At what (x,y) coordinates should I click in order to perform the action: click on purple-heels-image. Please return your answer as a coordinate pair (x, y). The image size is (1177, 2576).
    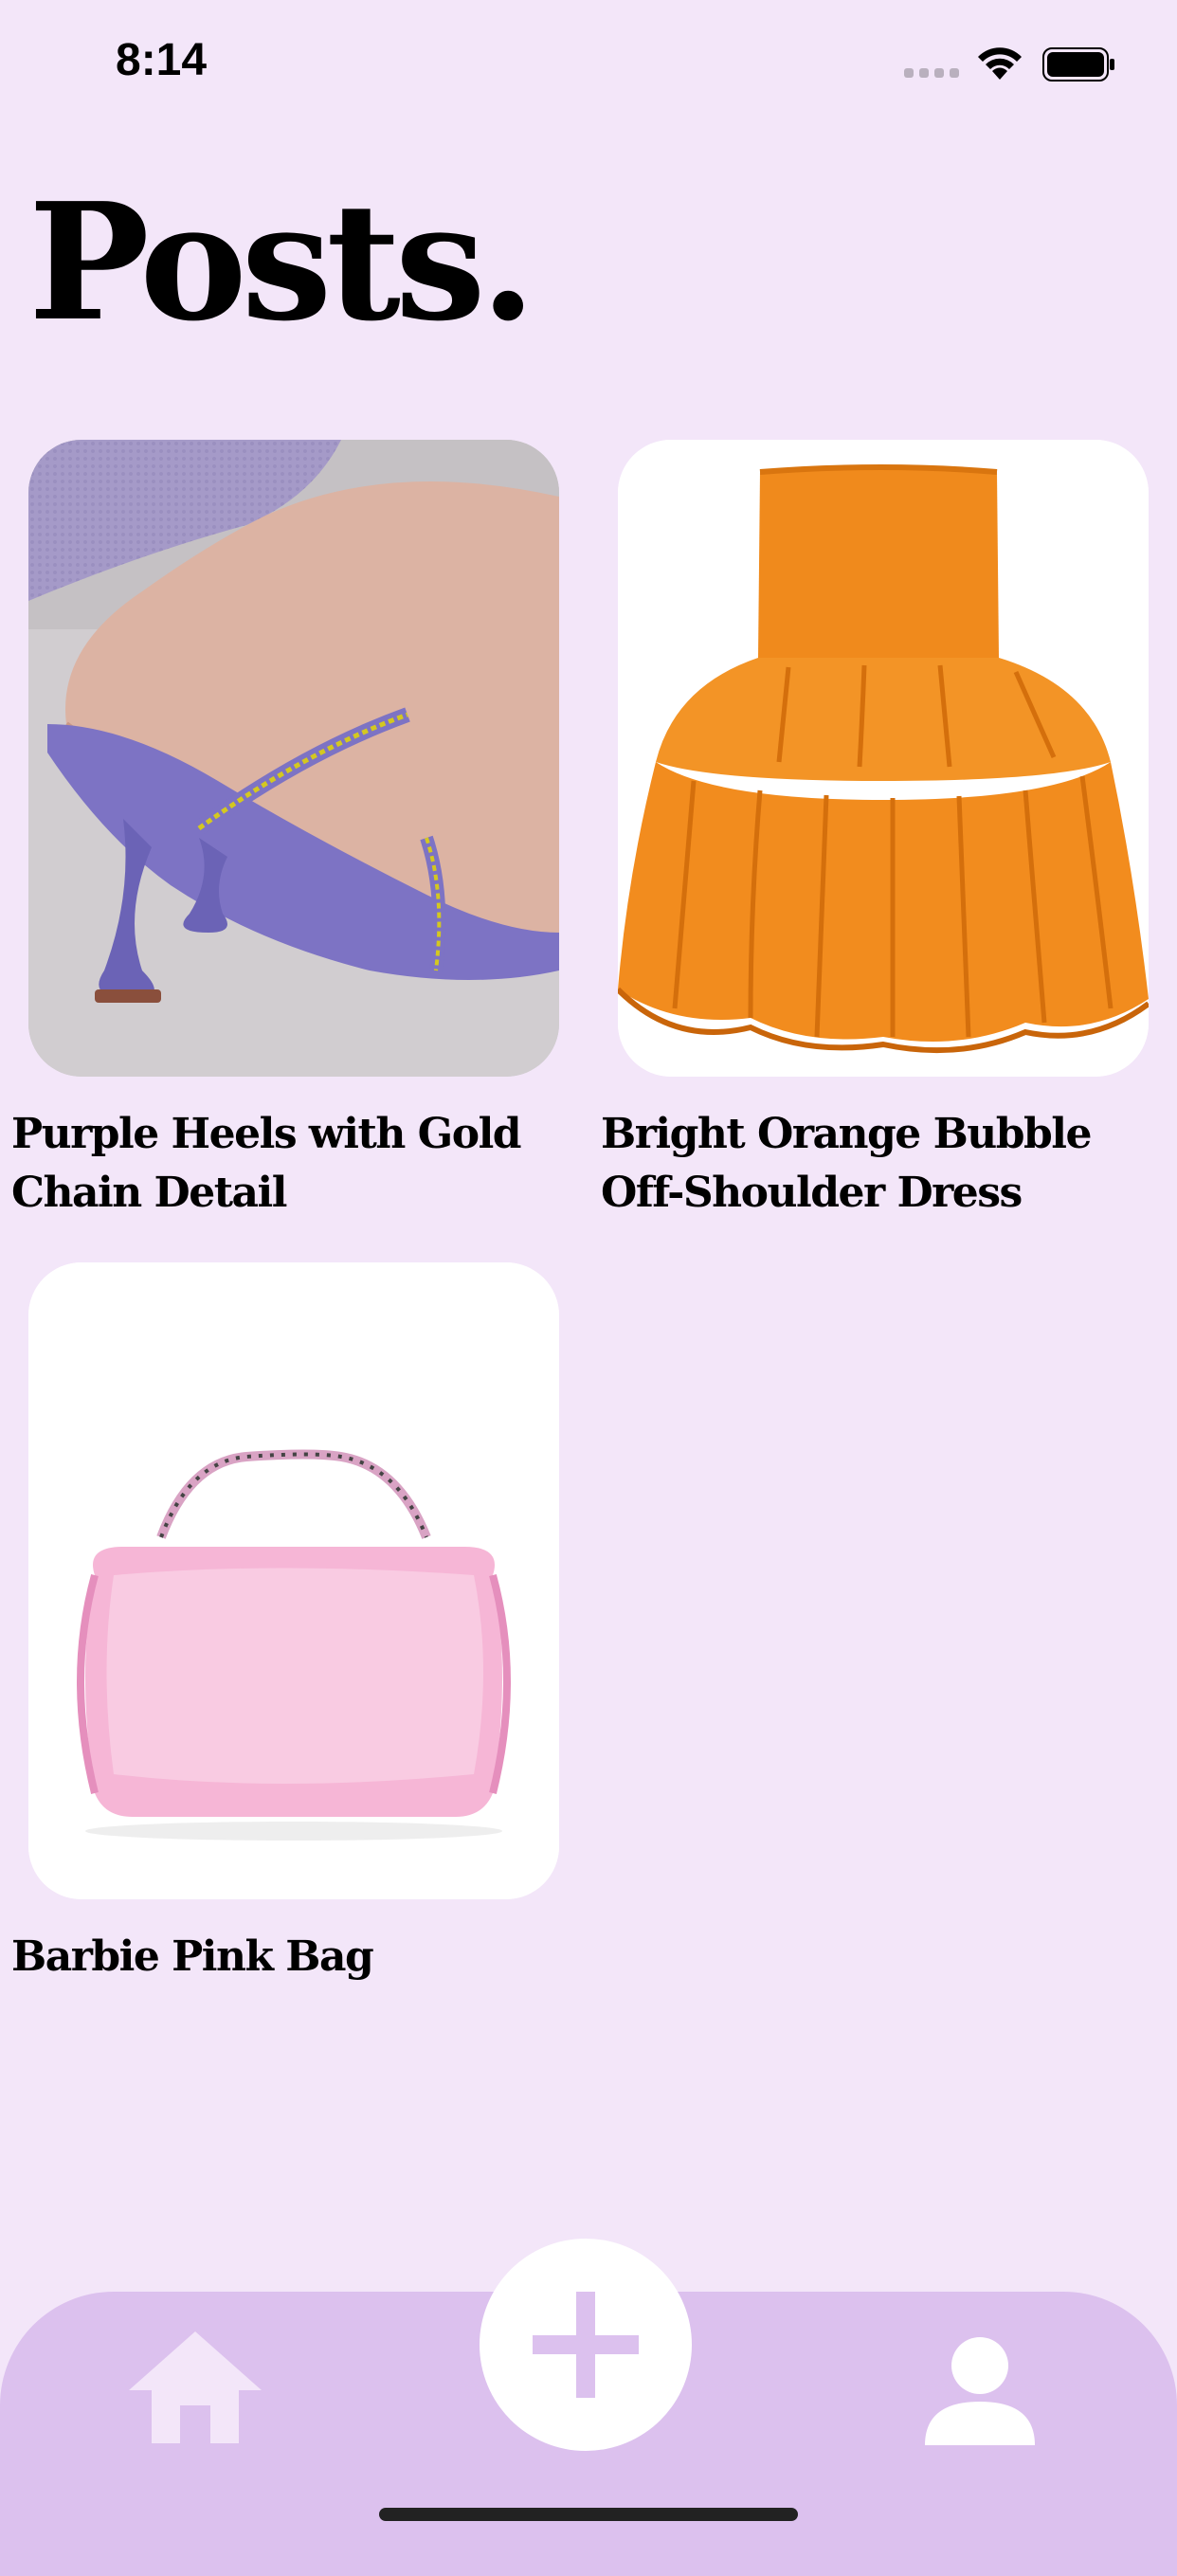
    Looking at the image, I should click on (293, 758).